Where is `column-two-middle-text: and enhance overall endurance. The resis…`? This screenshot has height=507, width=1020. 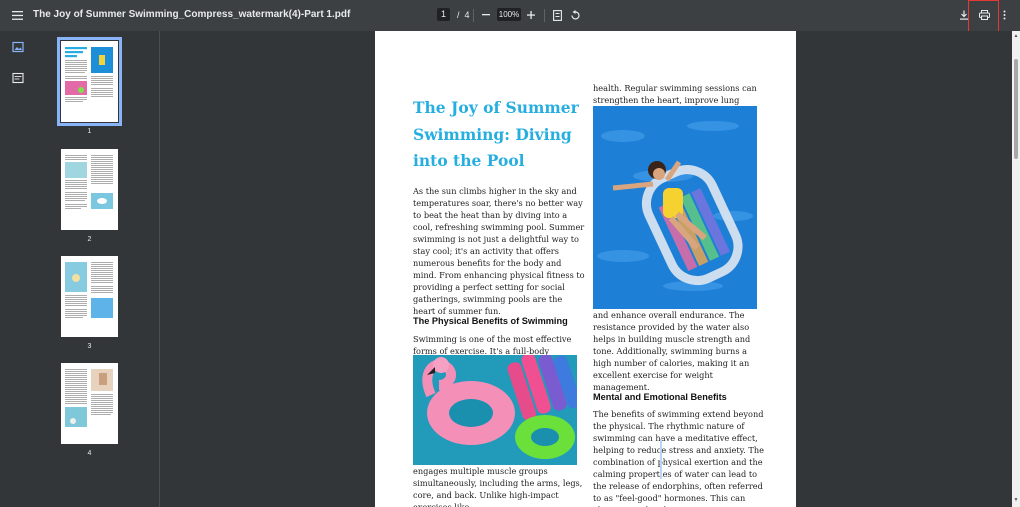
column-two-middle-text: and enhance overall endurance. The resis… is located at coordinates (672, 351).